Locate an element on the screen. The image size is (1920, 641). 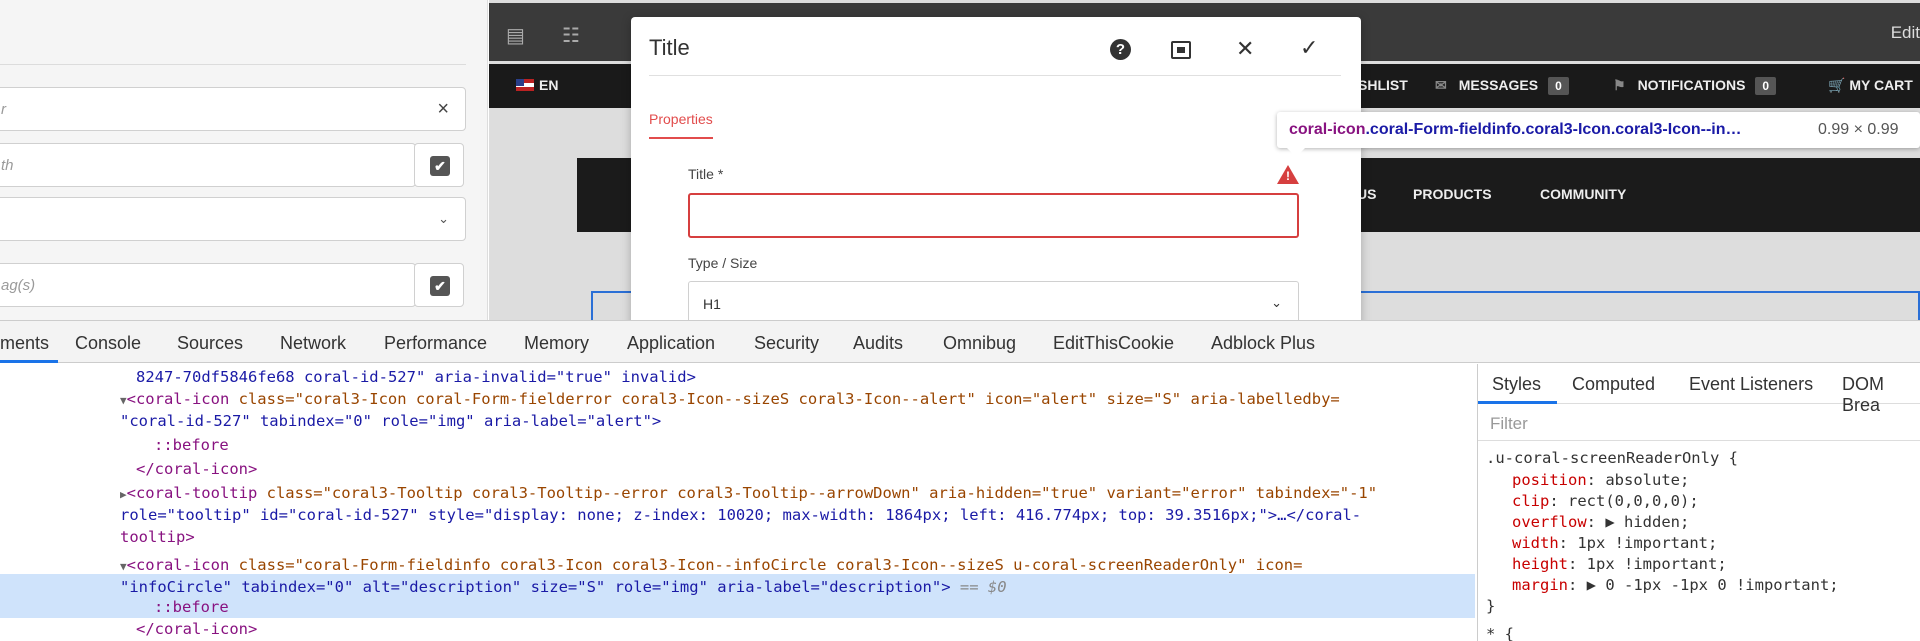
css-next-selector: * { is located at coordinates (1500, 632).